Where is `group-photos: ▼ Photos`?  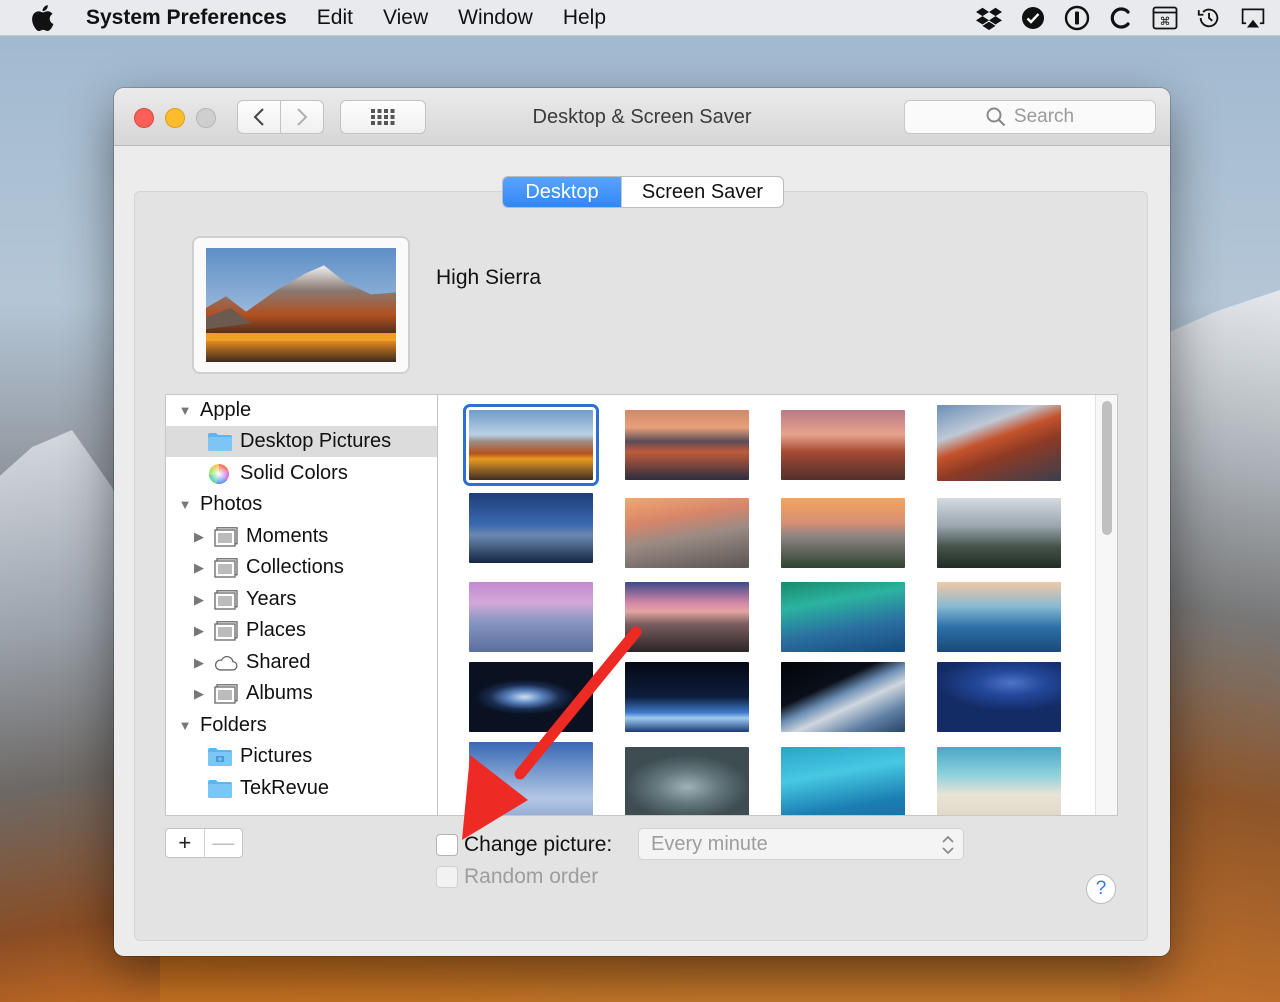 group-photos: ▼ Photos is located at coordinates (301, 504).